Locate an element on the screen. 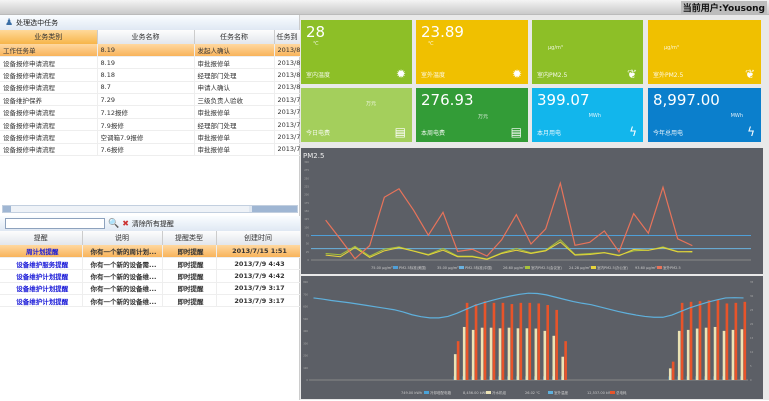 This screenshot has width=769, height=401. metric-tile: 276.93 万元 本周电费 ▤ is located at coordinates (472, 115).